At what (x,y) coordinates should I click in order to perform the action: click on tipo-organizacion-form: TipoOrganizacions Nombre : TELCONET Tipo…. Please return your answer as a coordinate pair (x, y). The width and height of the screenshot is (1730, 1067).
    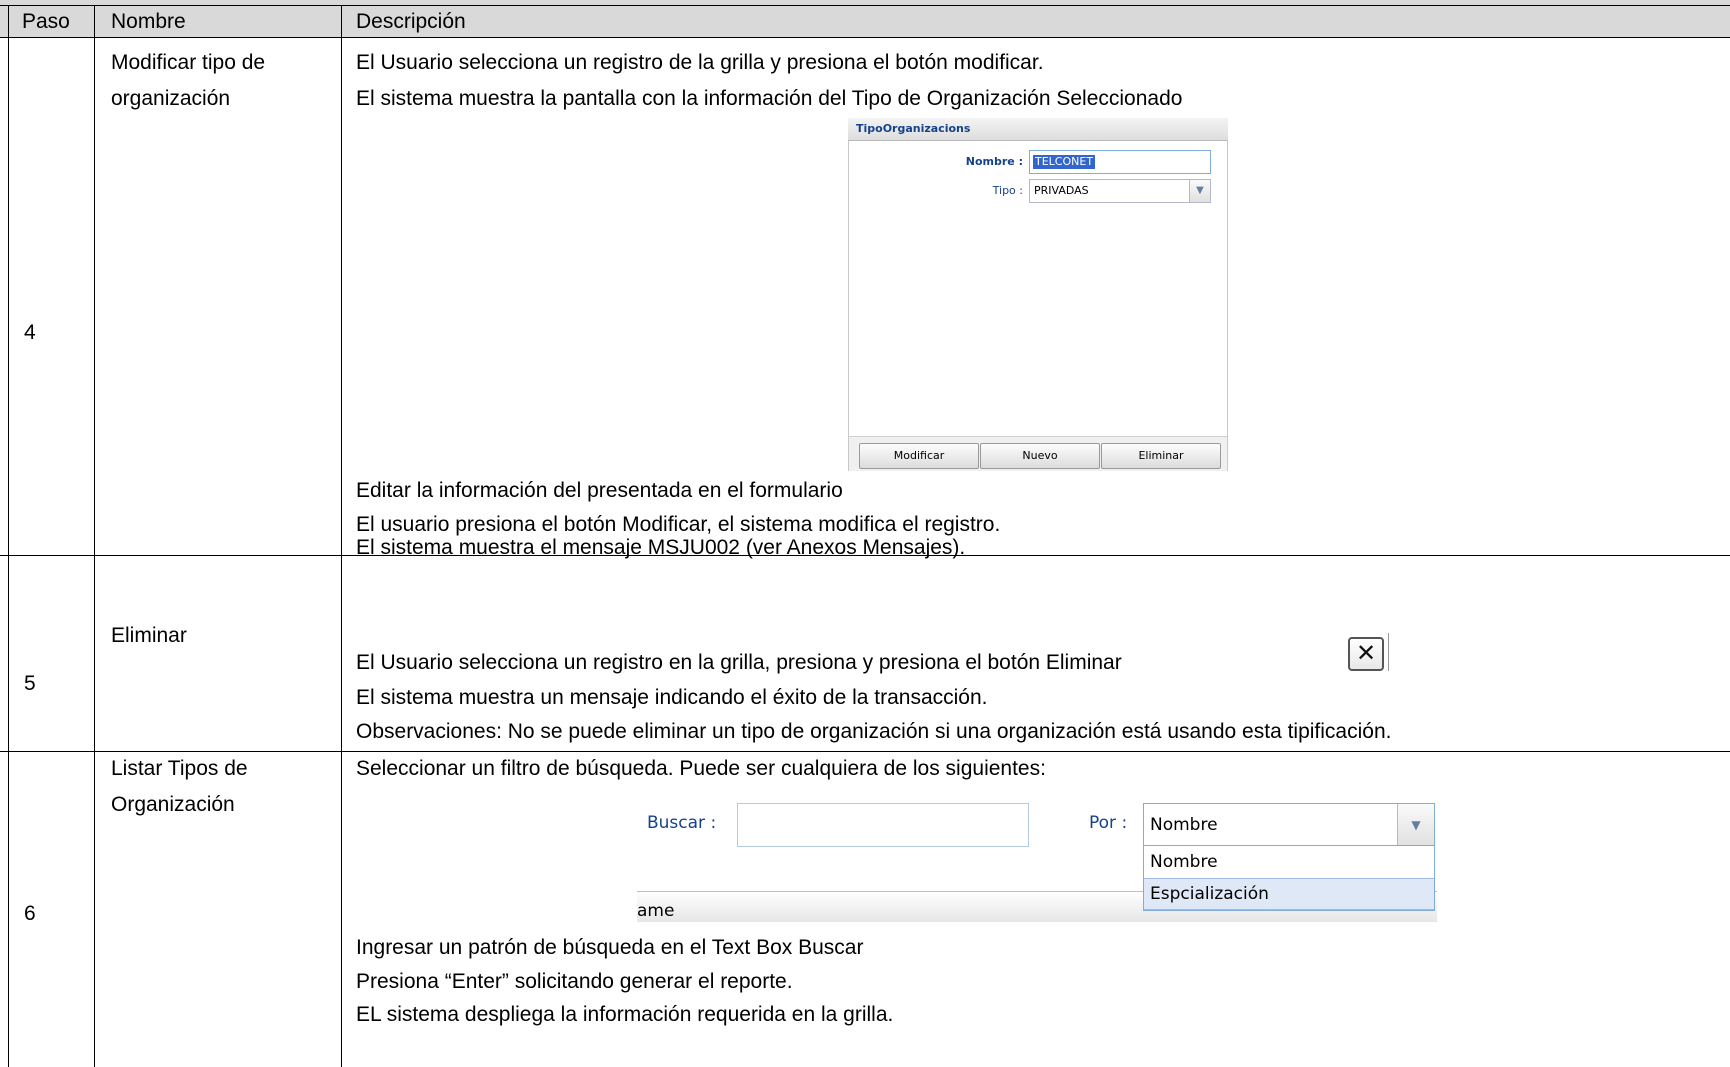
    Looking at the image, I should click on (1038, 295).